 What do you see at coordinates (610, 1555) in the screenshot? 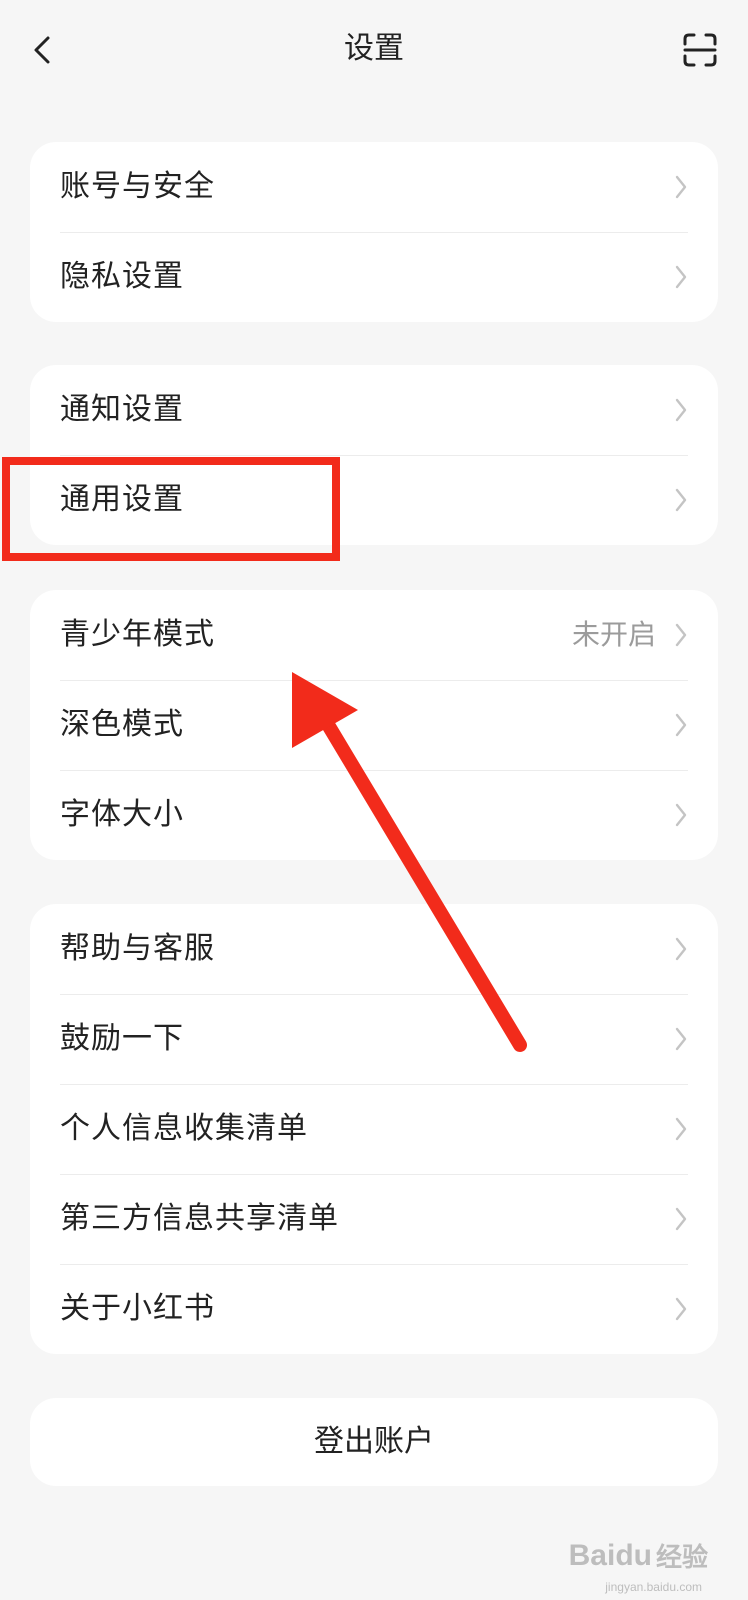
I see `watermark-brand: Baidu` at bounding box center [610, 1555].